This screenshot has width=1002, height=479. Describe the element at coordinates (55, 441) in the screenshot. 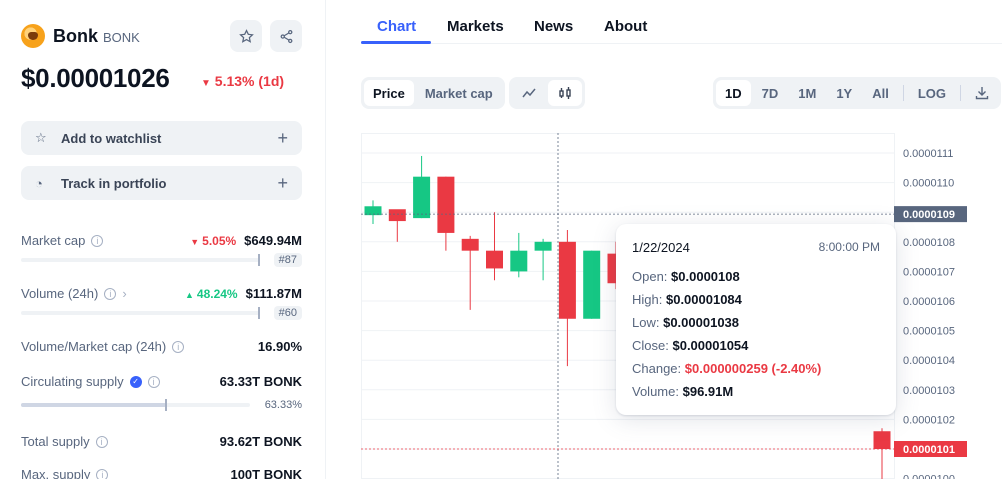

I see `total-supply-label: Total supply` at that location.